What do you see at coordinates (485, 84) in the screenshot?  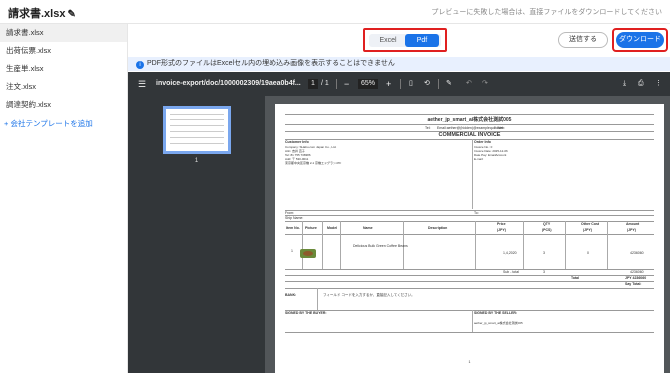 I see `redo-icon: ↷` at bounding box center [485, 84].